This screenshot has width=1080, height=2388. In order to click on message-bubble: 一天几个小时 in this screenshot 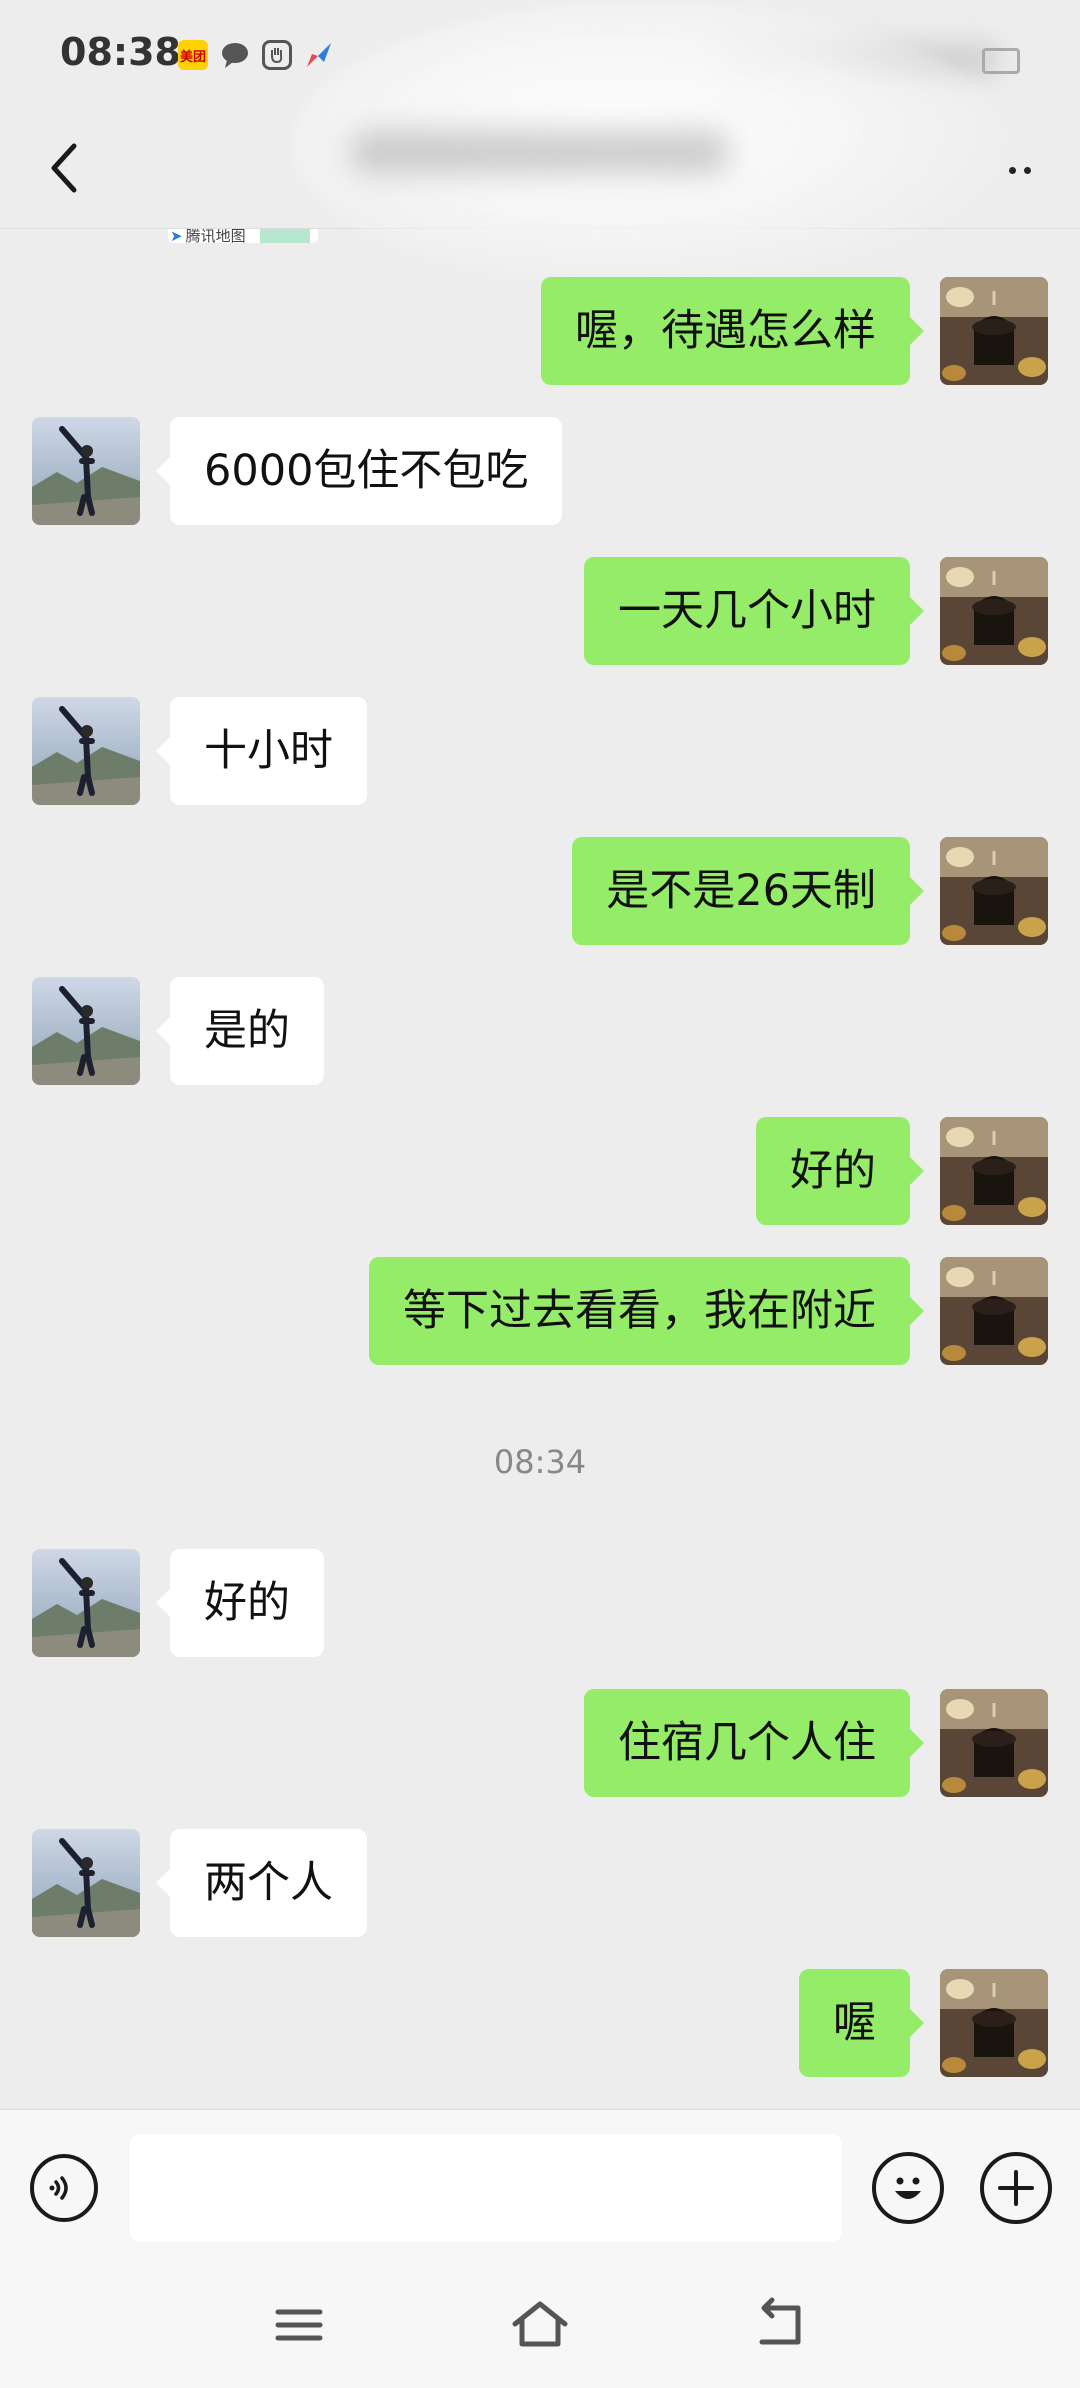, I will do `click(754, 611)`.